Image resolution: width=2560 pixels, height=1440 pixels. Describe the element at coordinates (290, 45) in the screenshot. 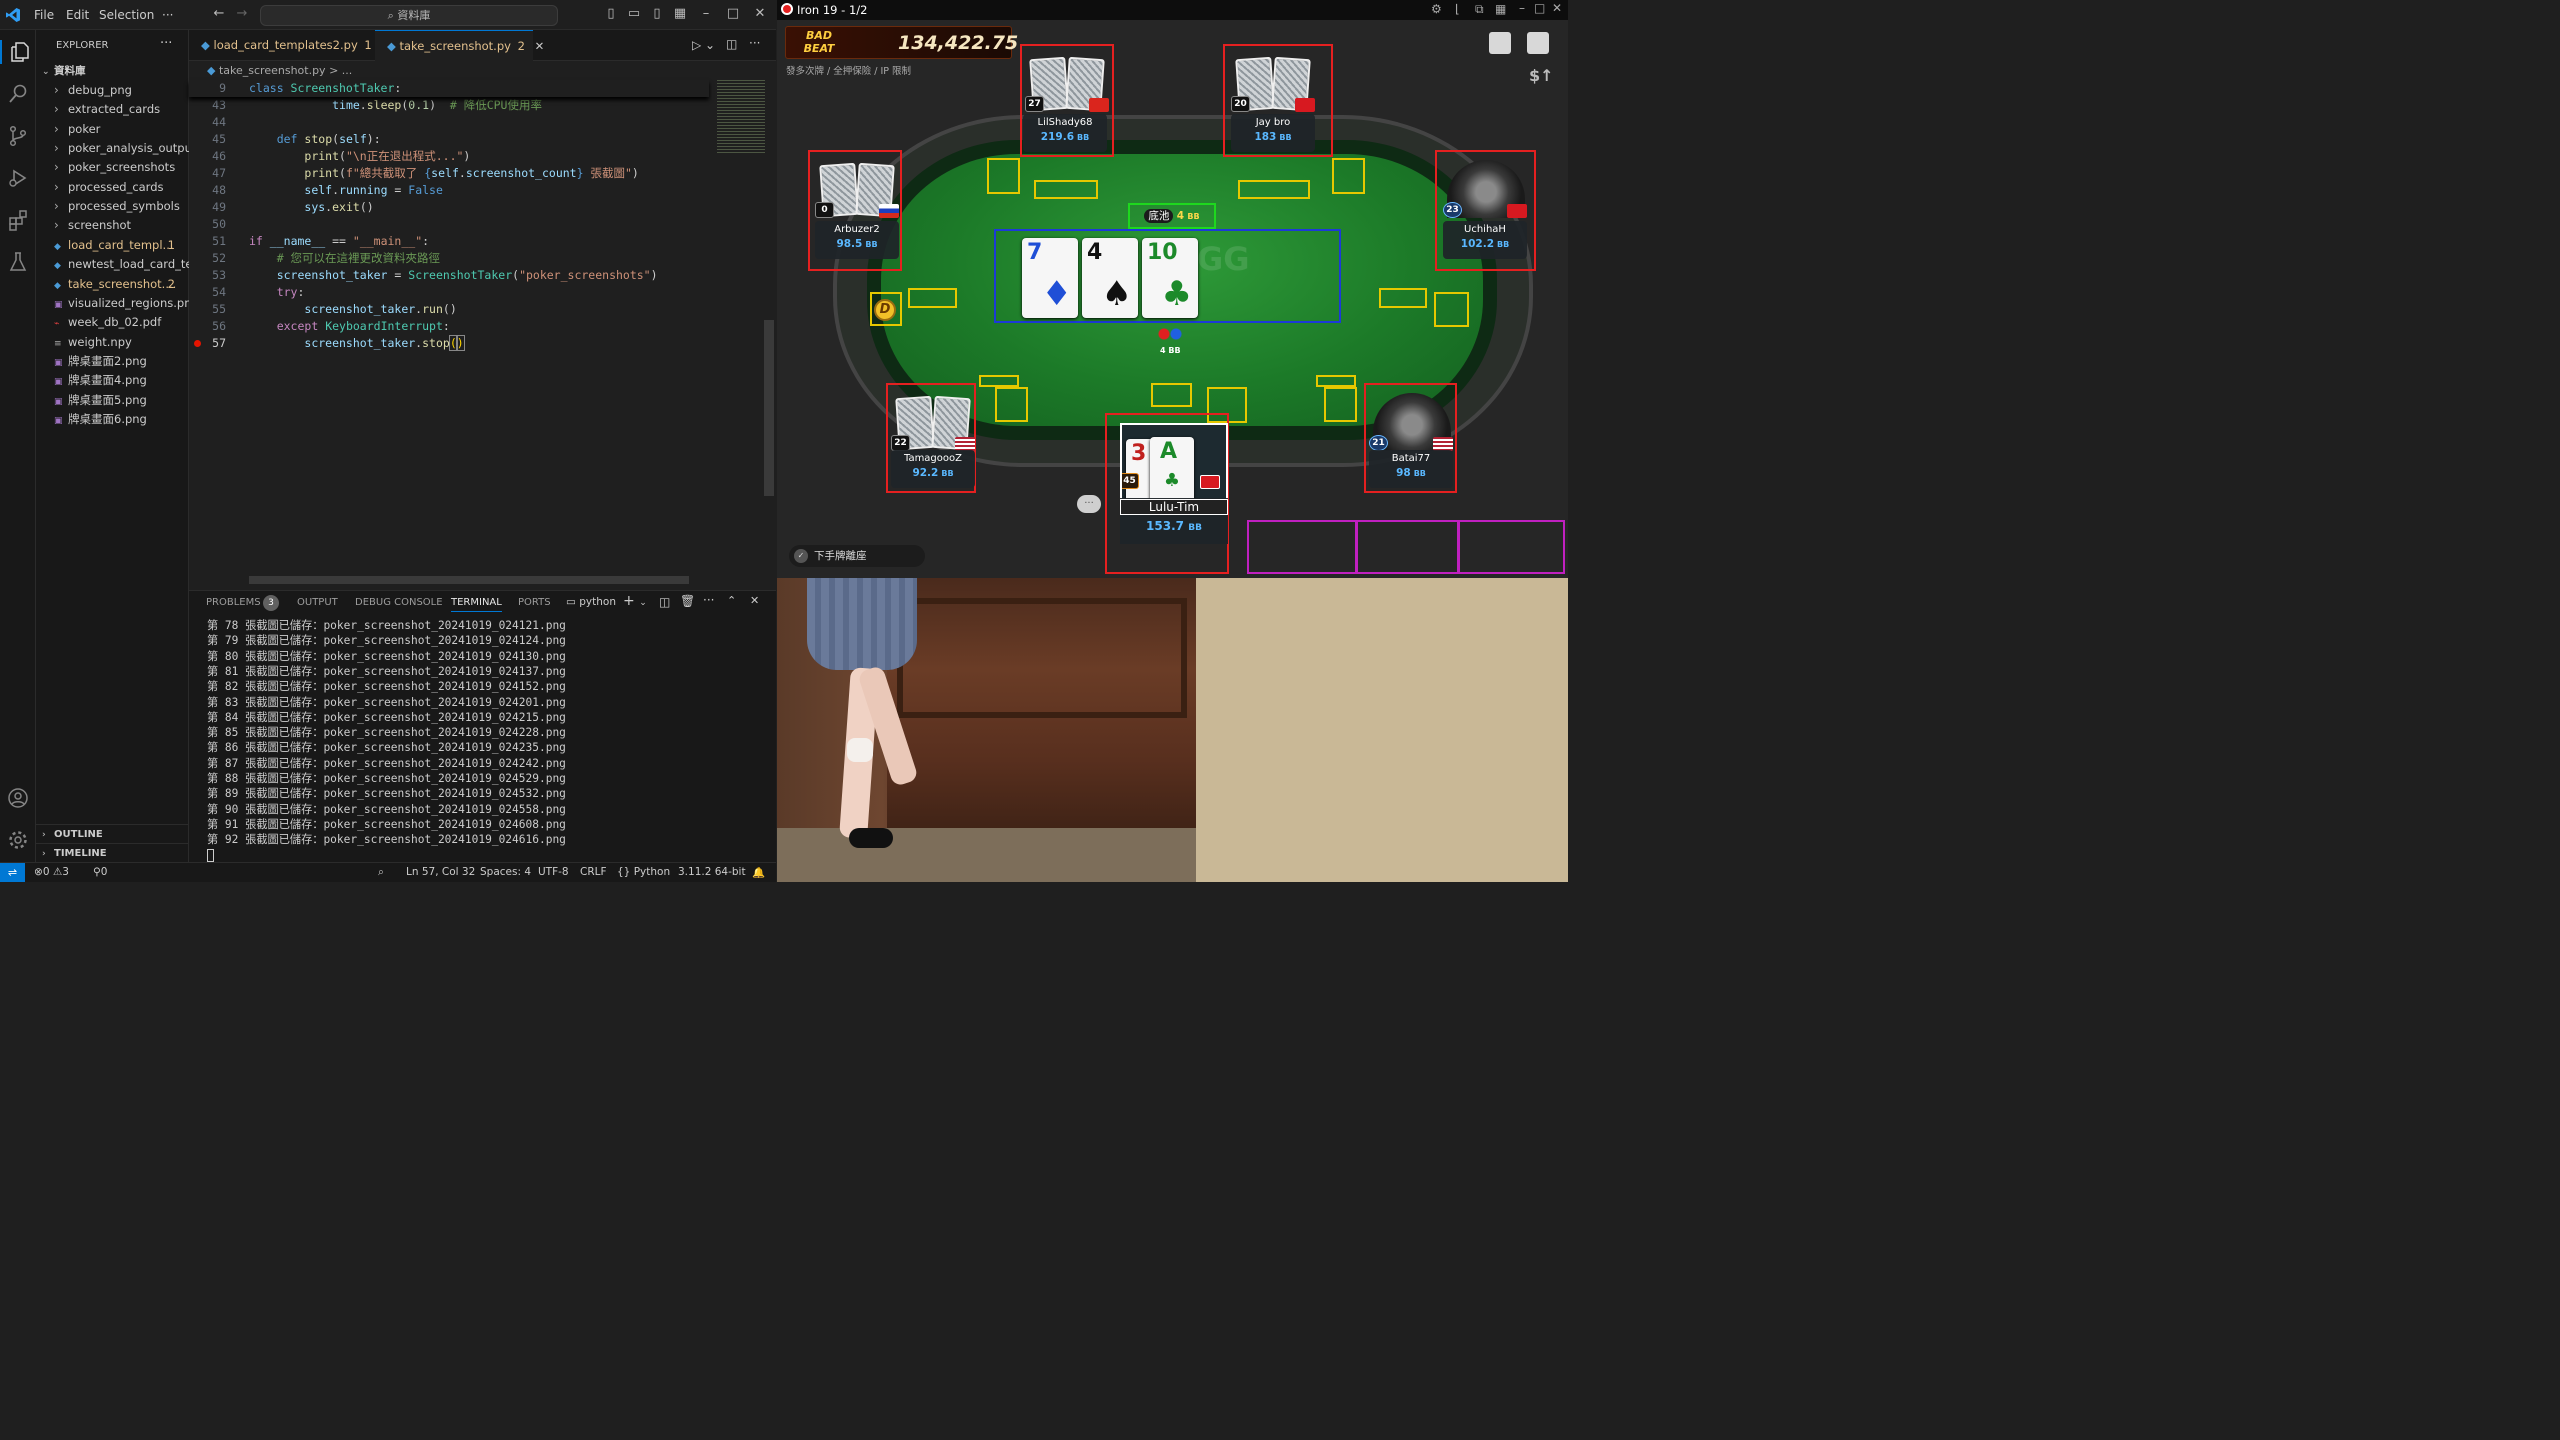

I see `tab-load-card-templates2: ◆ load_card_templates2.py 1 ●` at that location.